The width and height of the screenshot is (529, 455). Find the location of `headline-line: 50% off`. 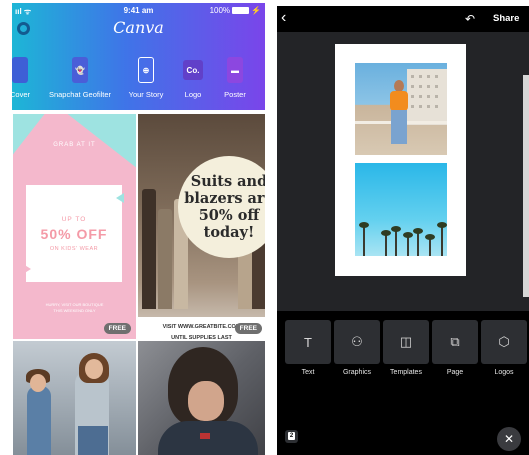

headline-line: 50% off is located at coordinates (229, 215).